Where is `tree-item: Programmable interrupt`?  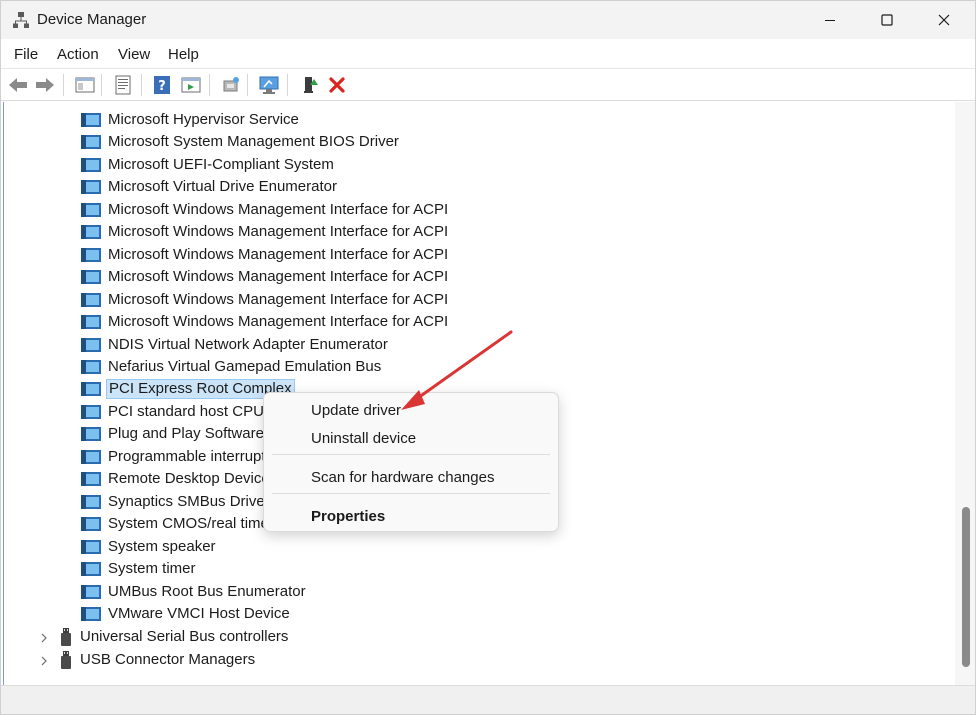
tree-item: Programmable interrupt is located at coordinates (174, 457).